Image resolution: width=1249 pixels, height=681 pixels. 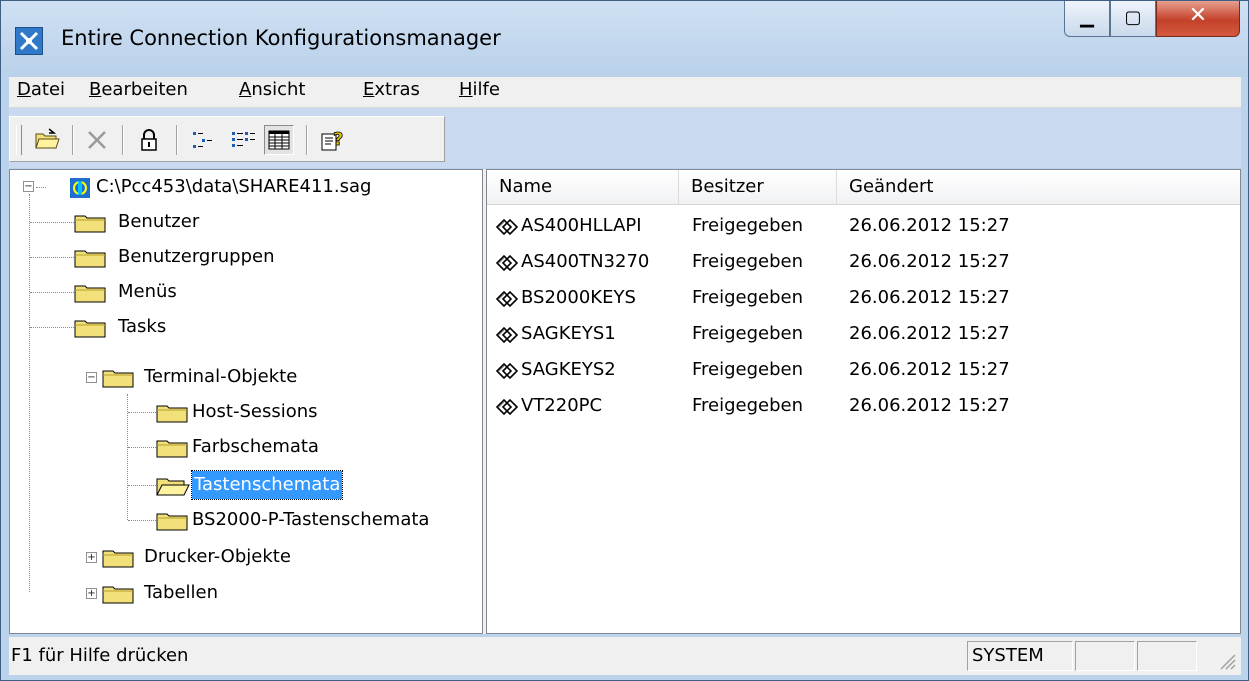 I want to click on list-item-name: VT220PC, so click(x=562, y=405).